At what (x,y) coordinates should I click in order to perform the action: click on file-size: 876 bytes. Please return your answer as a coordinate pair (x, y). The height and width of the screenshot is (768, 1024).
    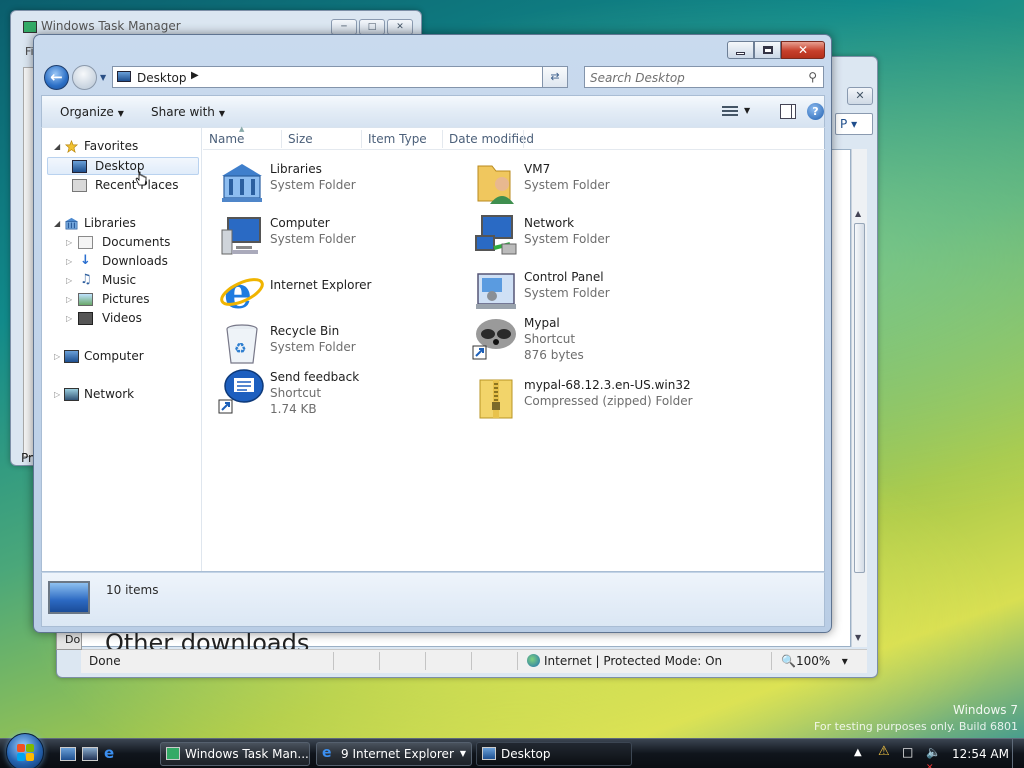
    Looking at the image, I should click on (554, 355).